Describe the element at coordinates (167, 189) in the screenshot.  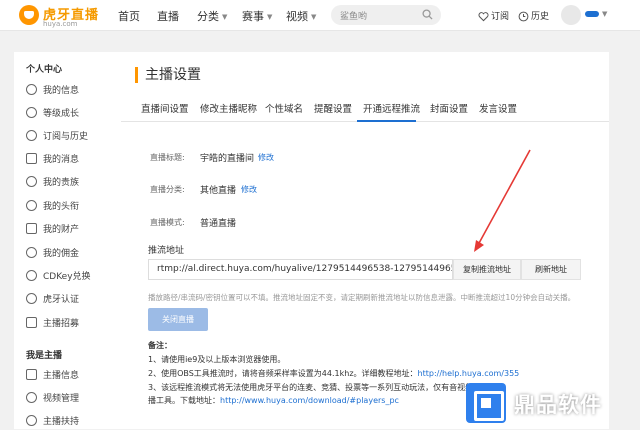
I see `live-category-label: 直播分类:` at that location.